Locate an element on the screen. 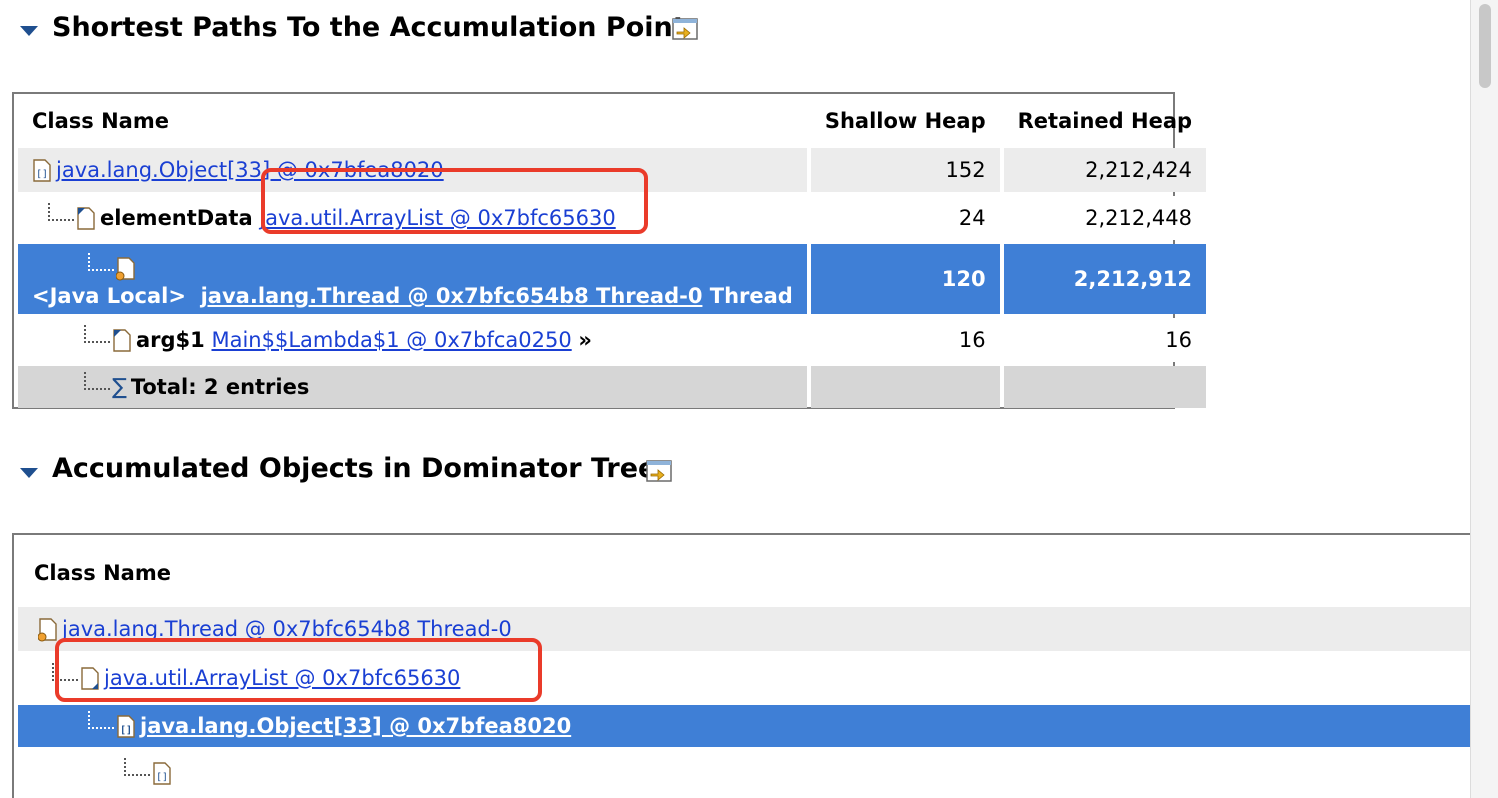 The width and height of the screenshot is (1498, 798). field-name: <Java Local> is located at coordinates (109, 296).